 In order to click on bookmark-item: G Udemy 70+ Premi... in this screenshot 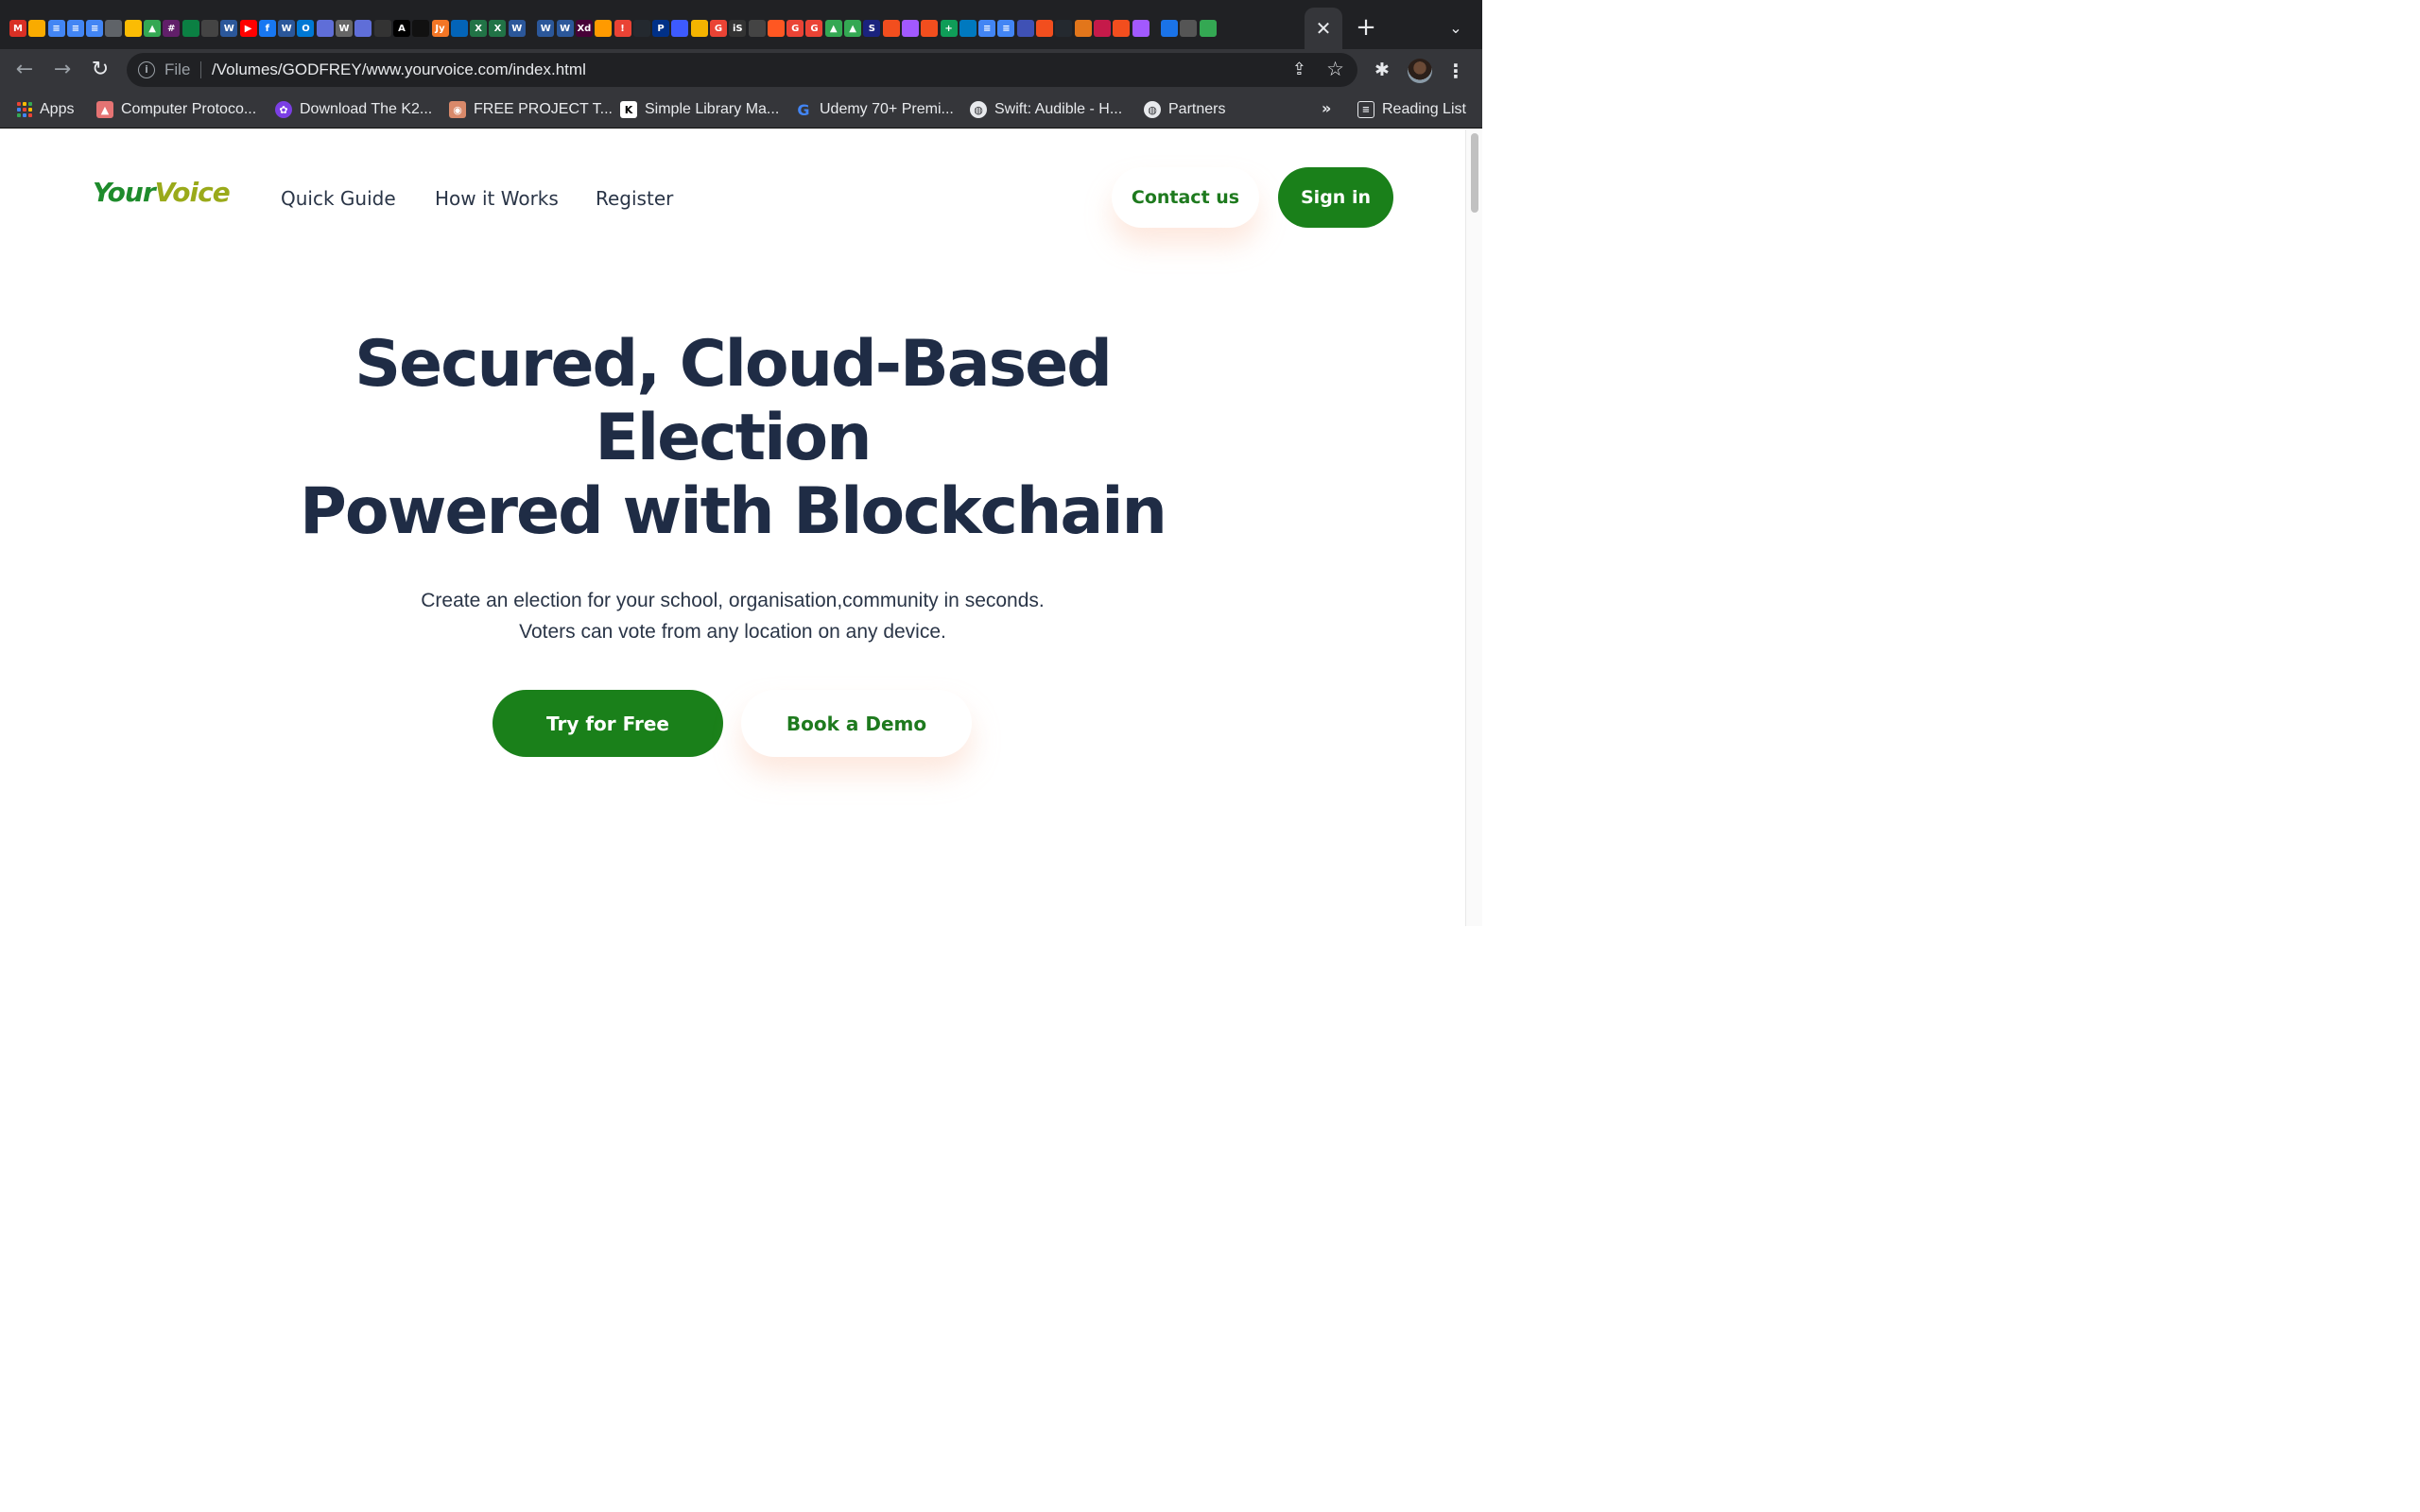, I will do `click(874, 109)`.